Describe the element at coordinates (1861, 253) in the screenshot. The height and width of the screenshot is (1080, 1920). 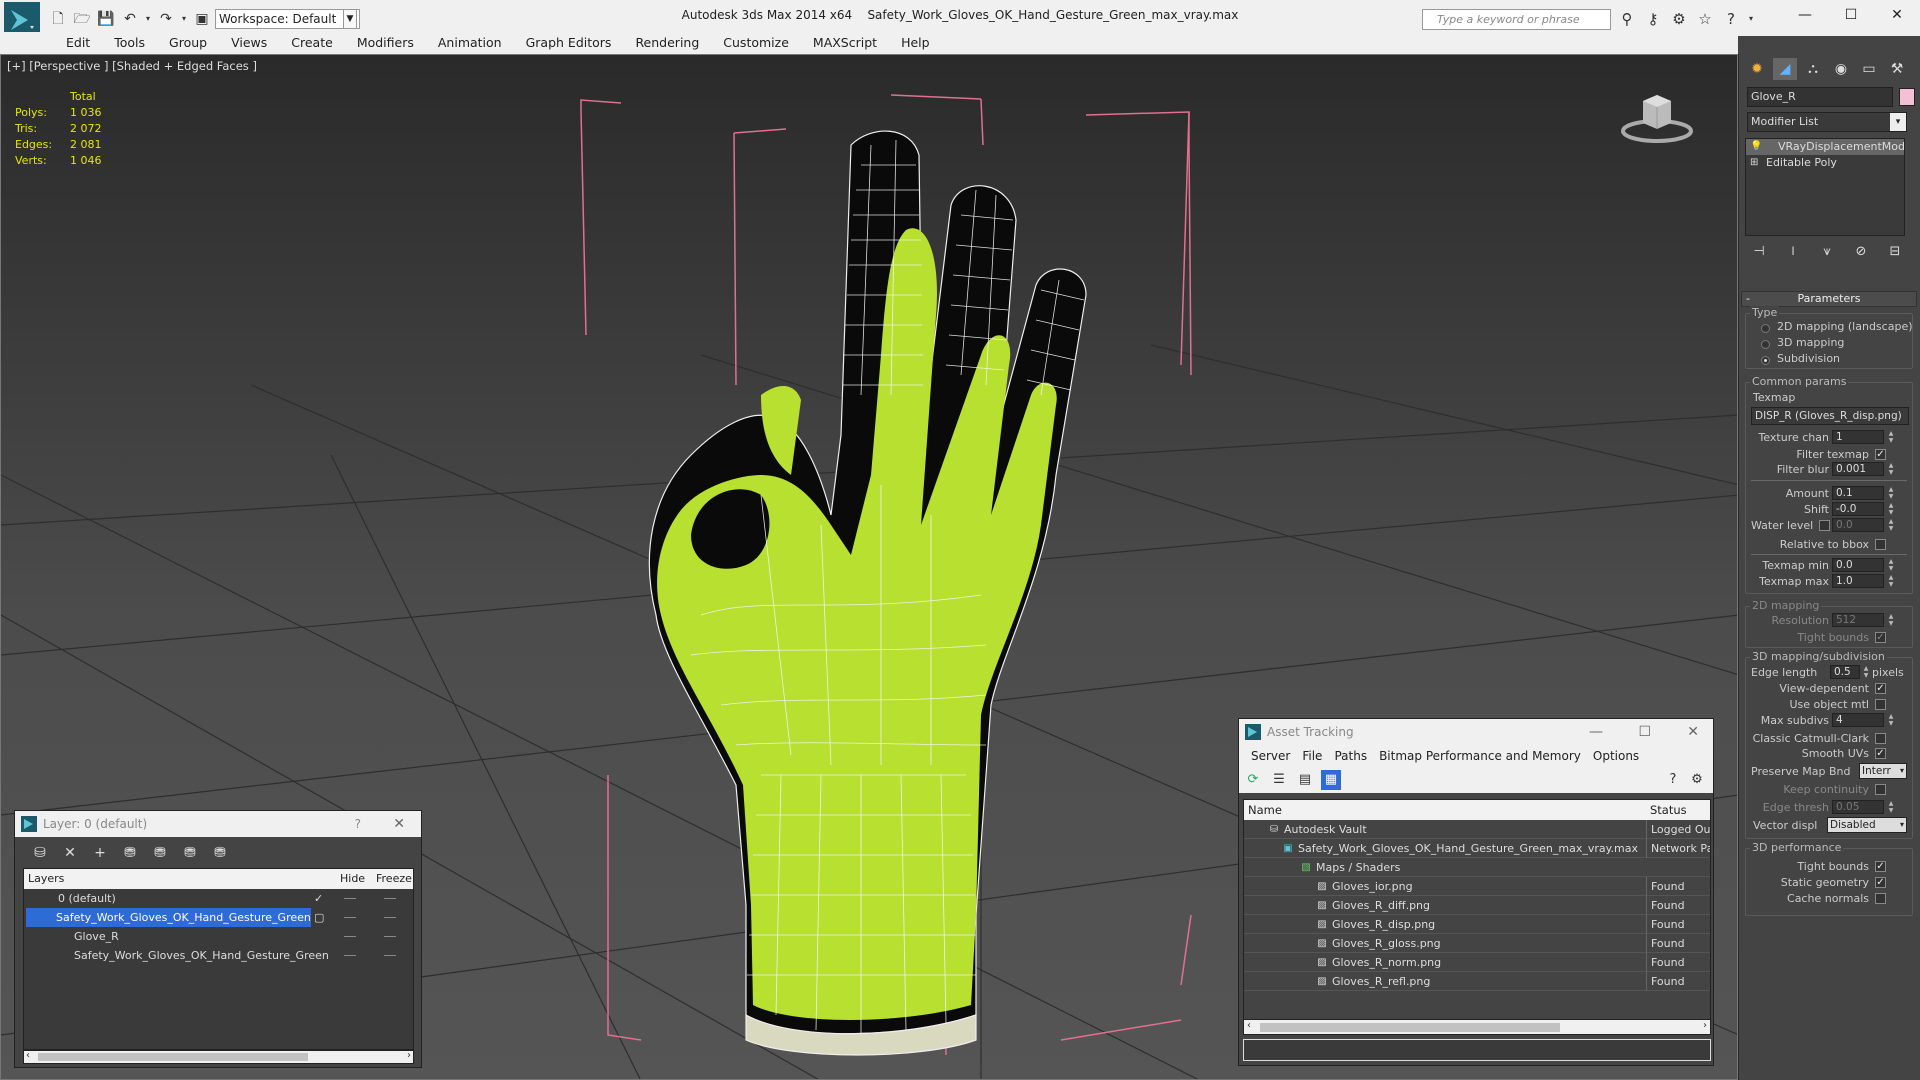
I see `remove-modifier-icon: ⊘` at that location.